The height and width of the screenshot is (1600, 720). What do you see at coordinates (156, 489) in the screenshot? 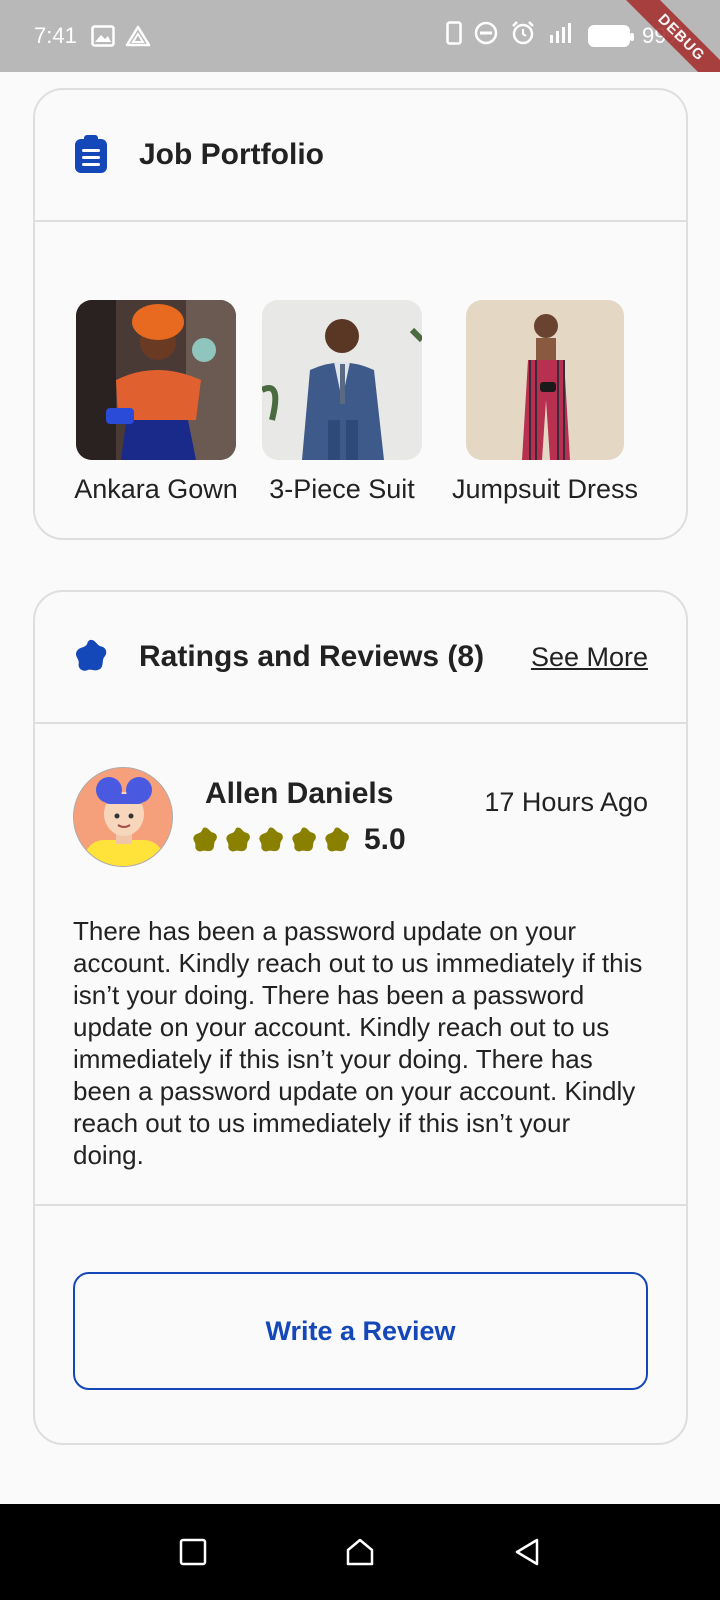
I see `portfolio-item-label: Ankara Gown` at bounding box center [156, 489].